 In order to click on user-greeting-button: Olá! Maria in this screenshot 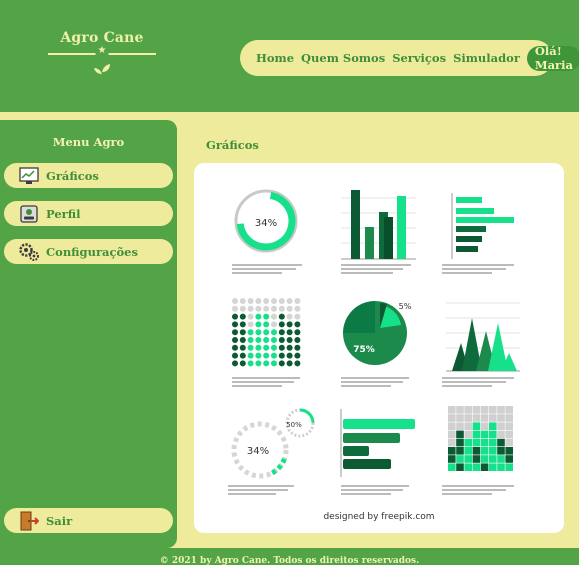, I will do `click(552, 58)`.